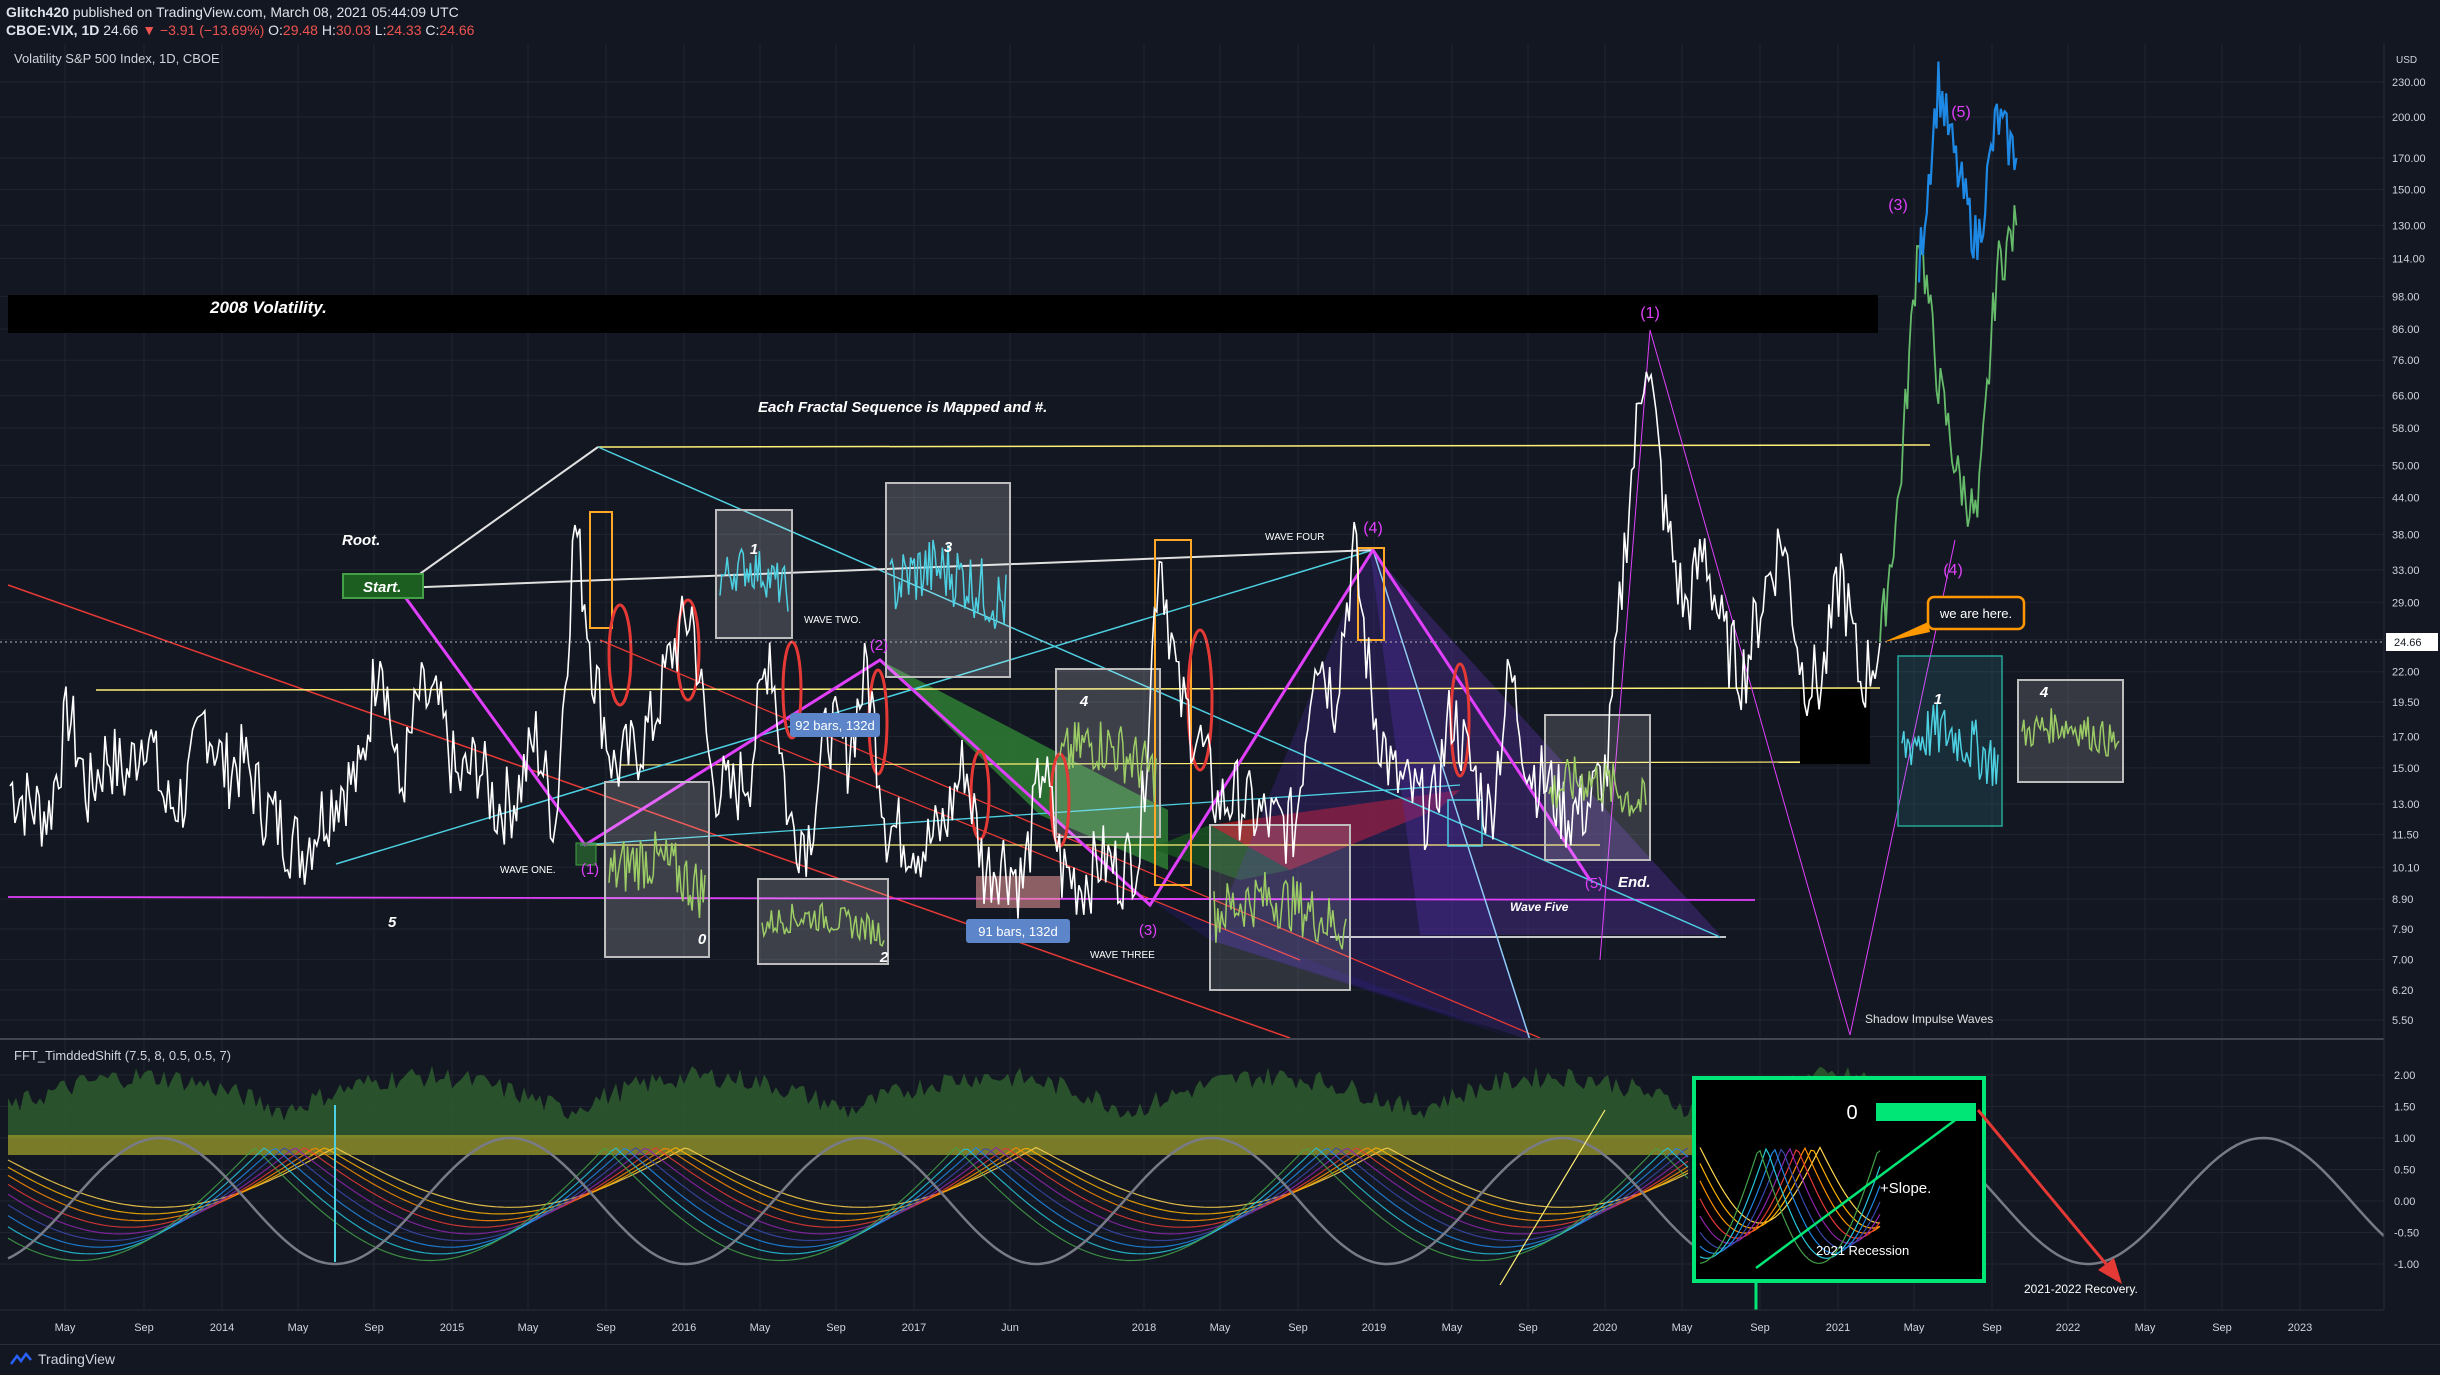  What do you see at coordinates (1851, 1113) in the screenshot?
I see `recession-zero: 0` at bounding box center [1851, 1113].